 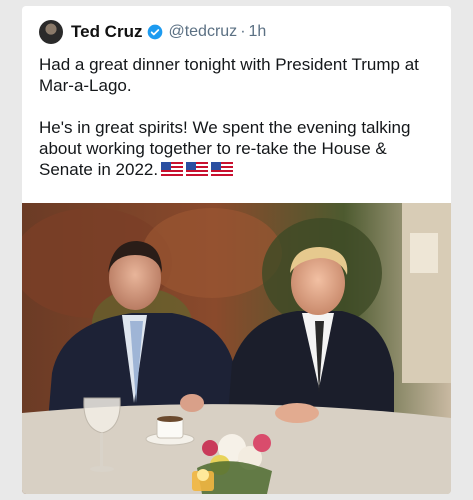 What do you see at coordinates (106, 32) in the screenshot?
I see `author-name: Ted Cruz` at bounding box center [106, 32].